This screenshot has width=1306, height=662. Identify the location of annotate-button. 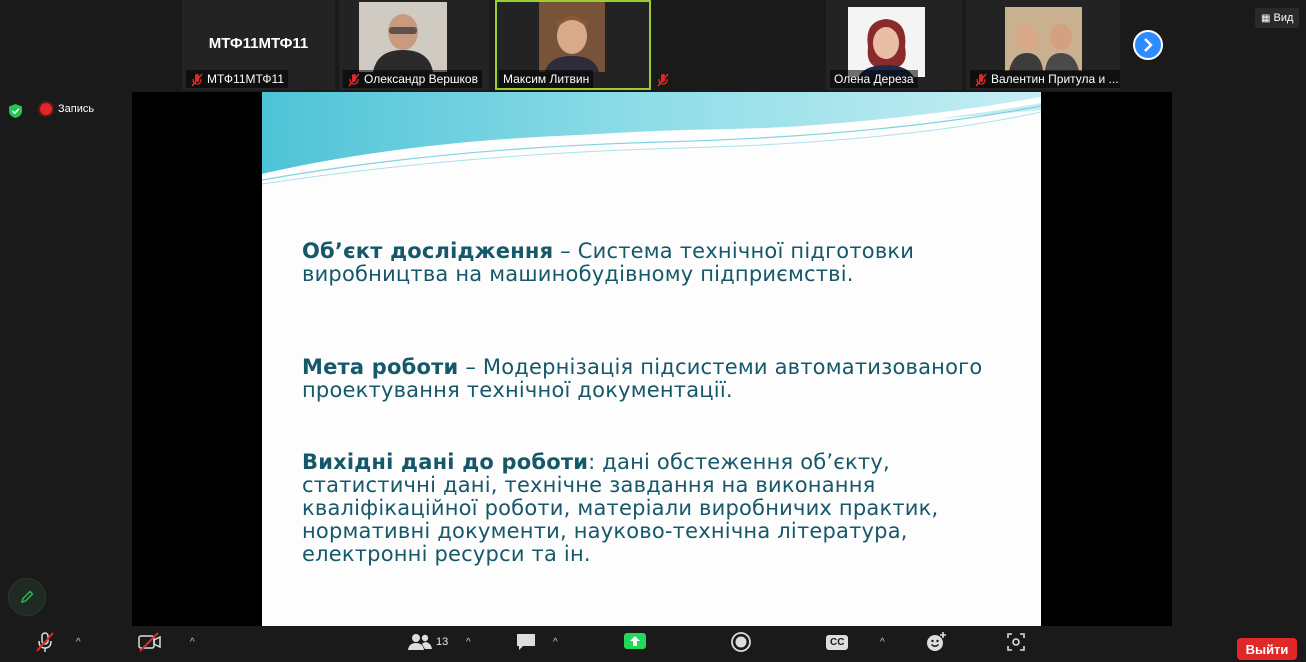
(27, 597).